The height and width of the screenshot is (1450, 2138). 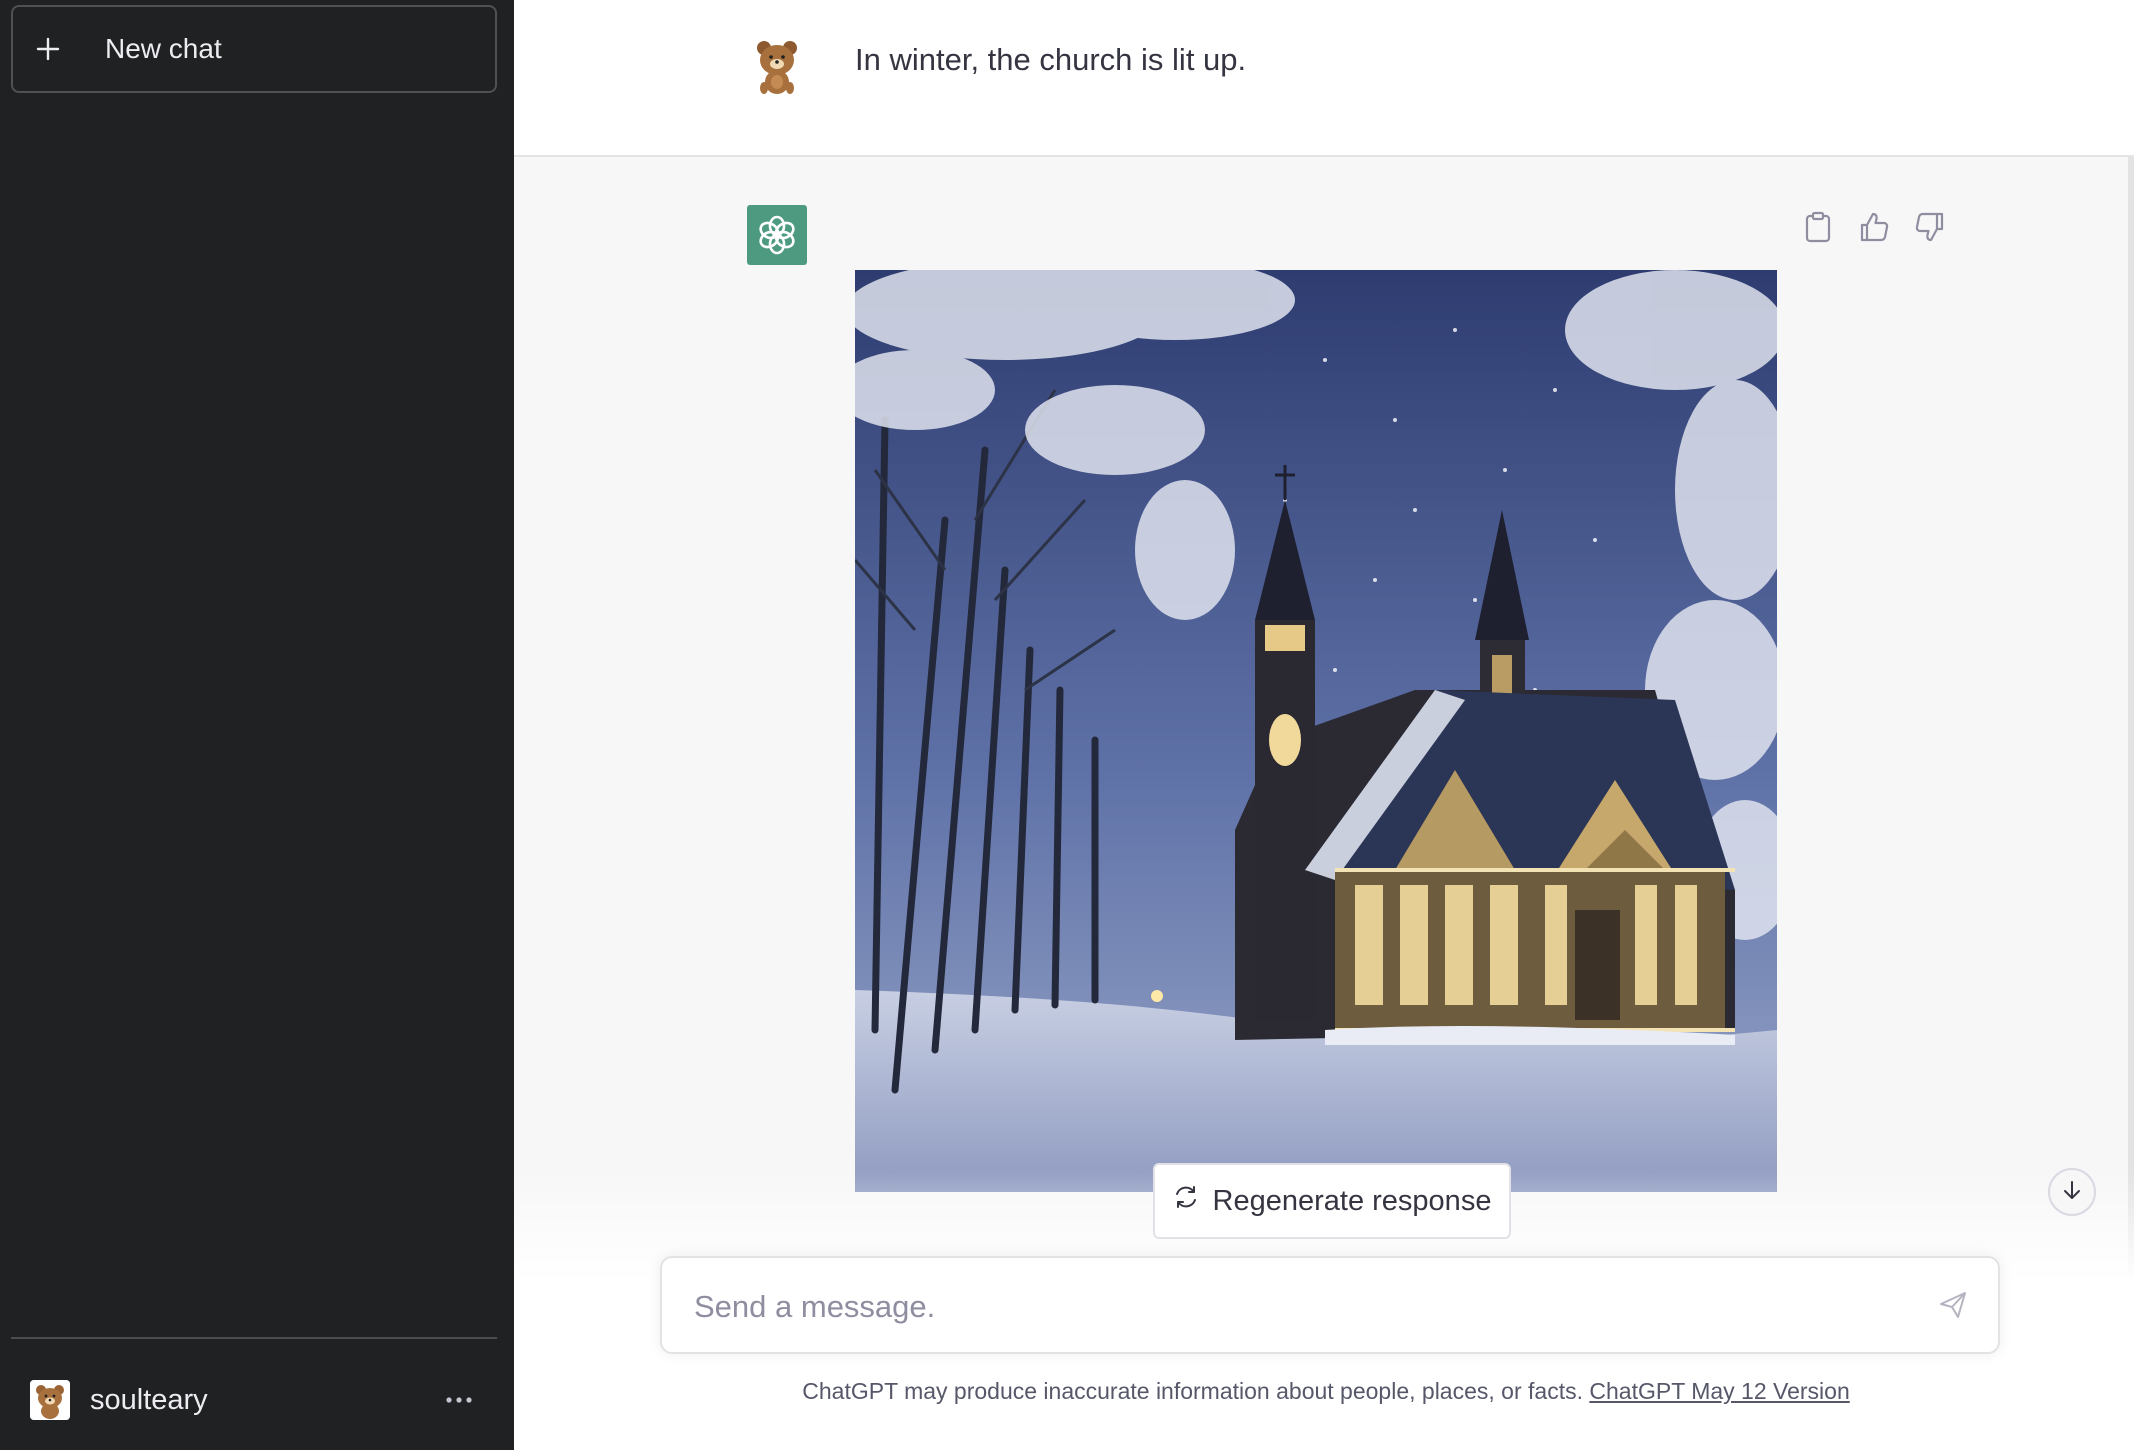 I want to click on plus-icon, so click(x=65, y=49).